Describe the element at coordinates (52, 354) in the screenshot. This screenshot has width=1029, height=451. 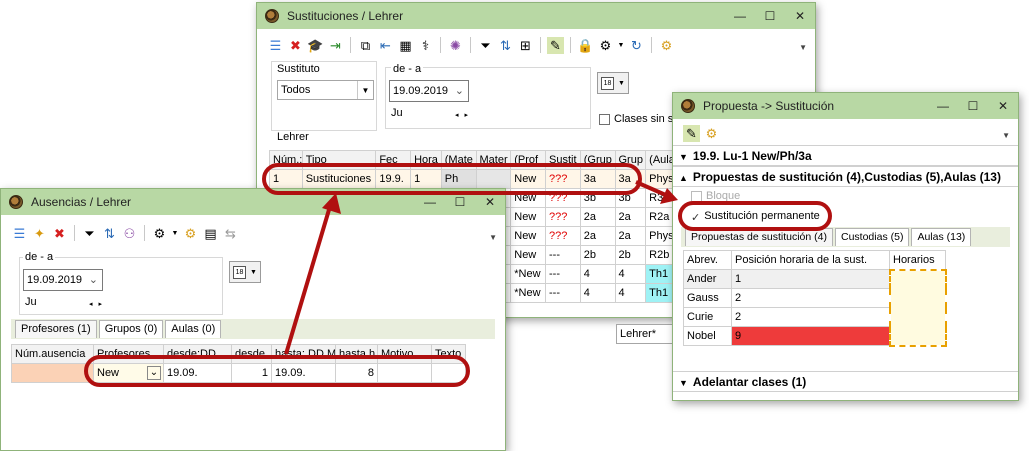
I see `column-header: Núm.ausencia` at that location.